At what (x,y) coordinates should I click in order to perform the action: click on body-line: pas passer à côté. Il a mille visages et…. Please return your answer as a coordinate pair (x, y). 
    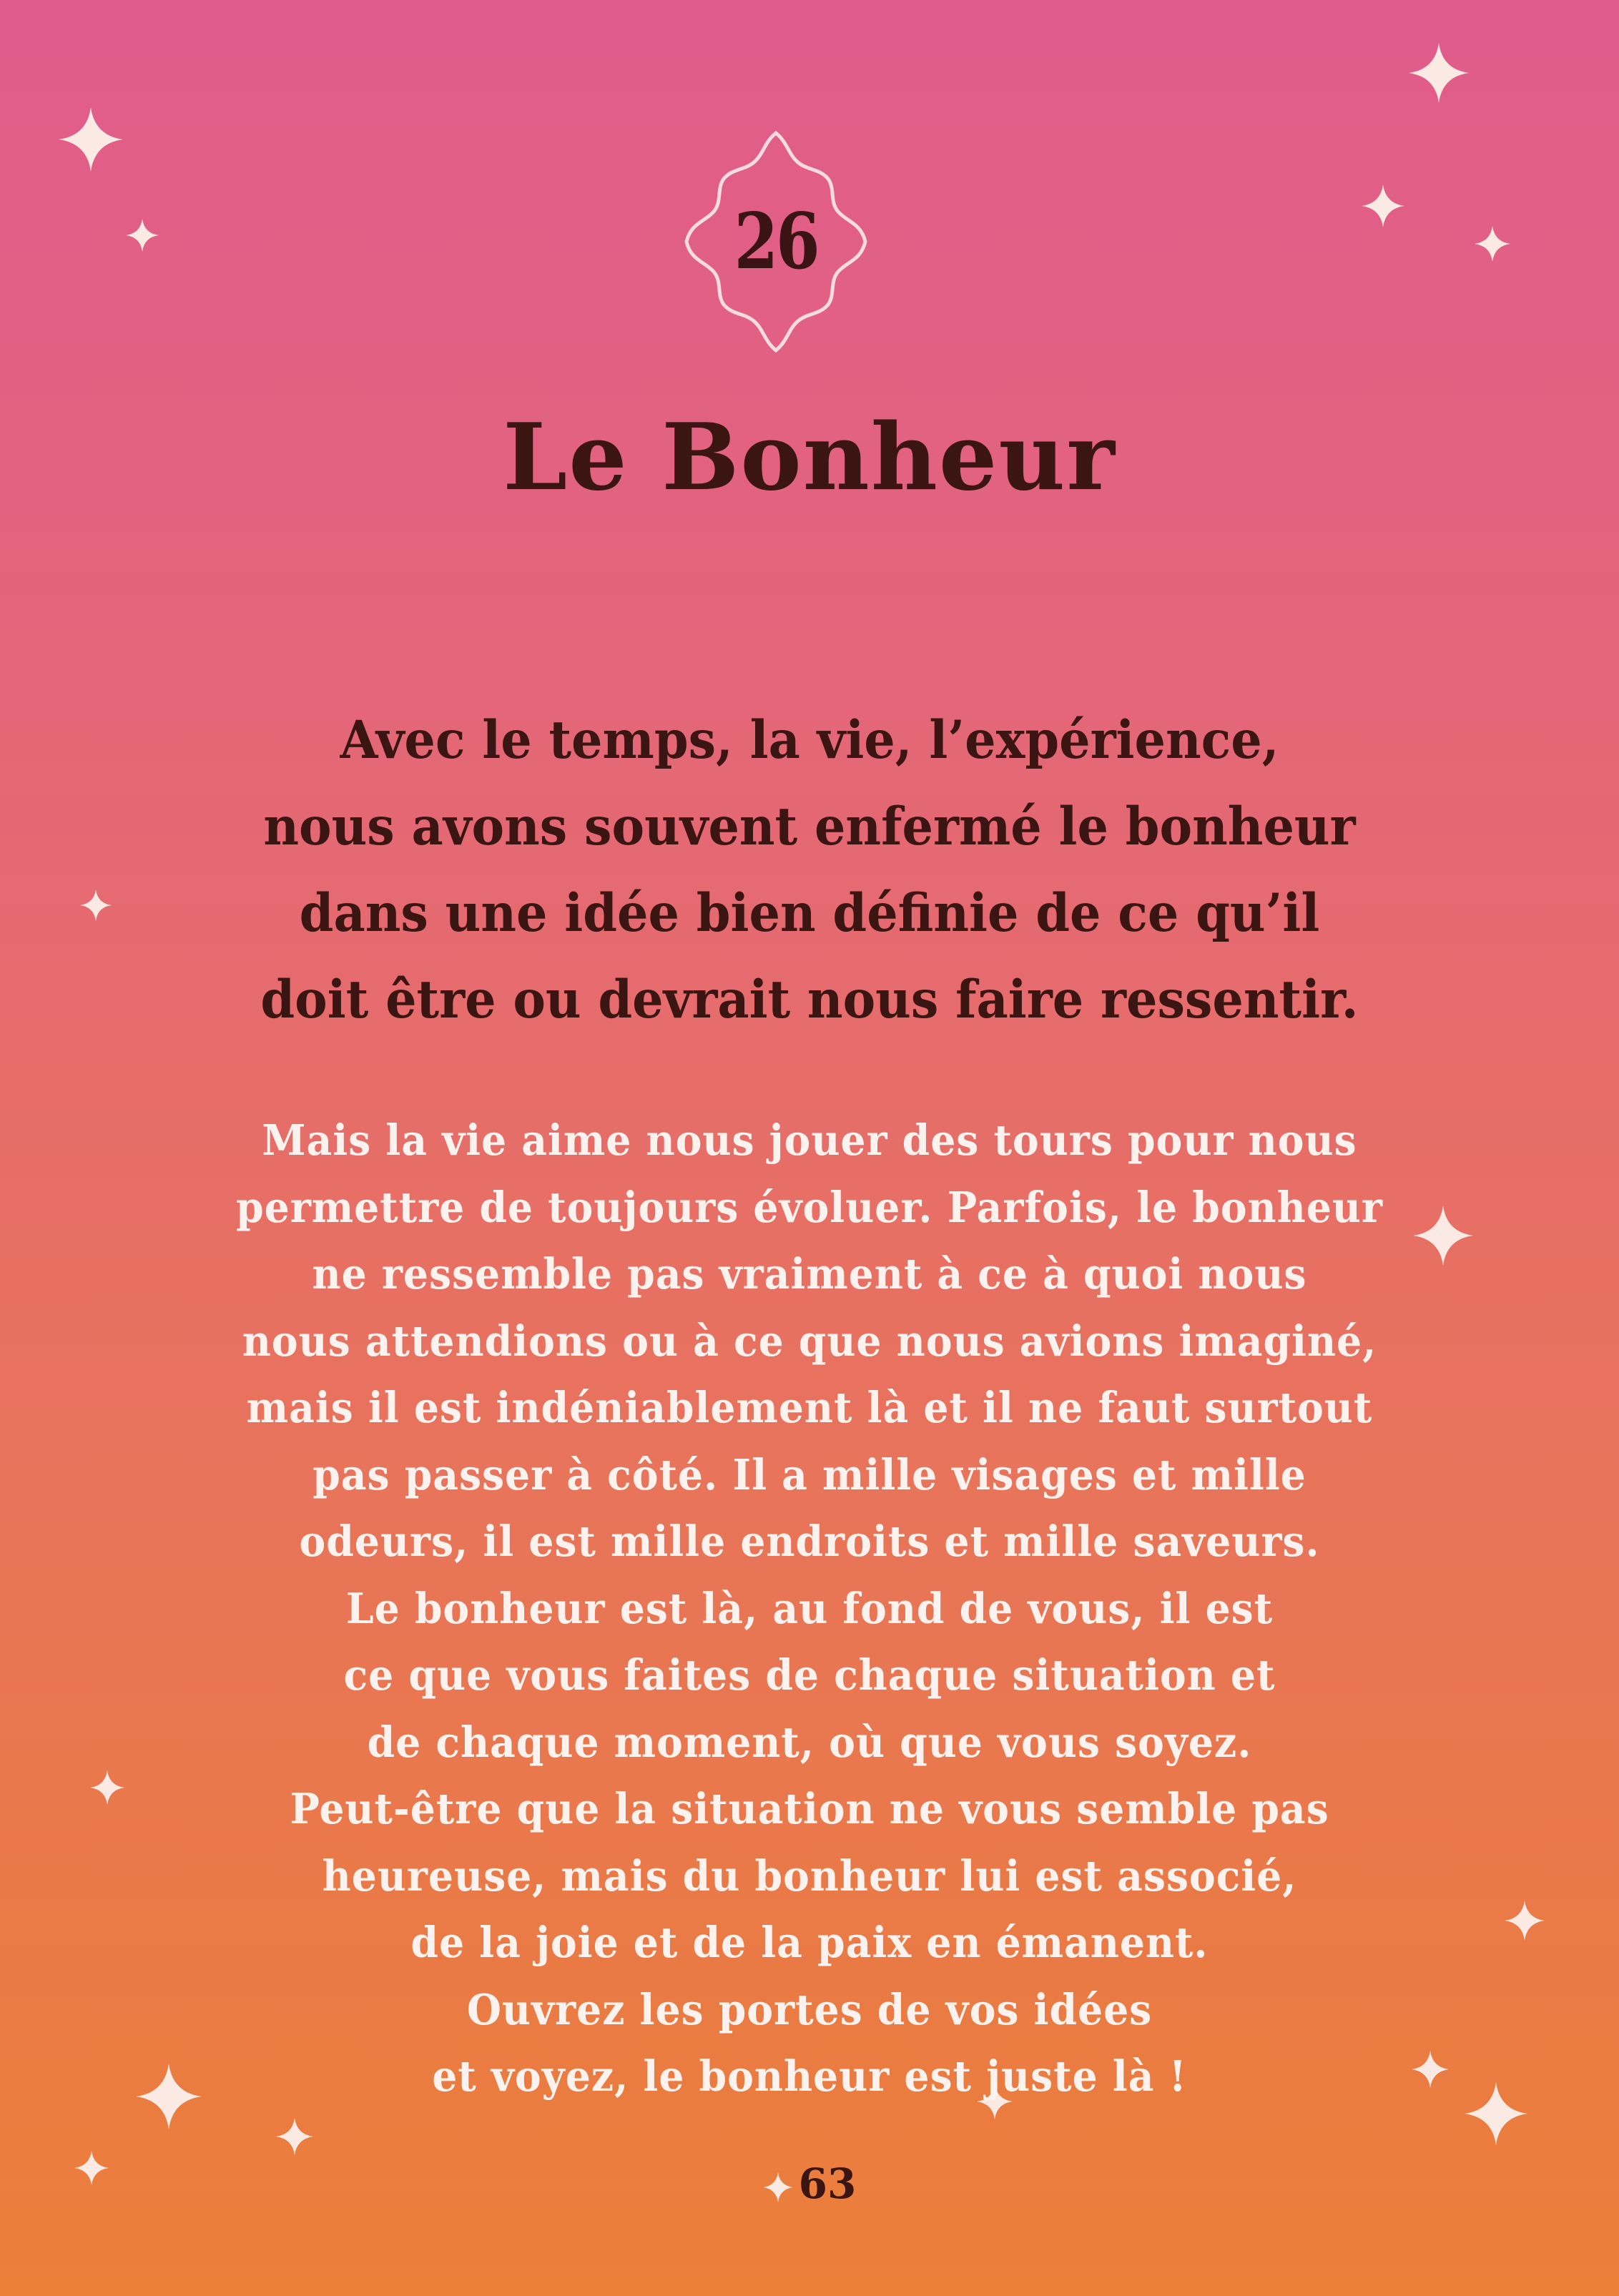
    Looking at the image, I should click on (809, 1474).